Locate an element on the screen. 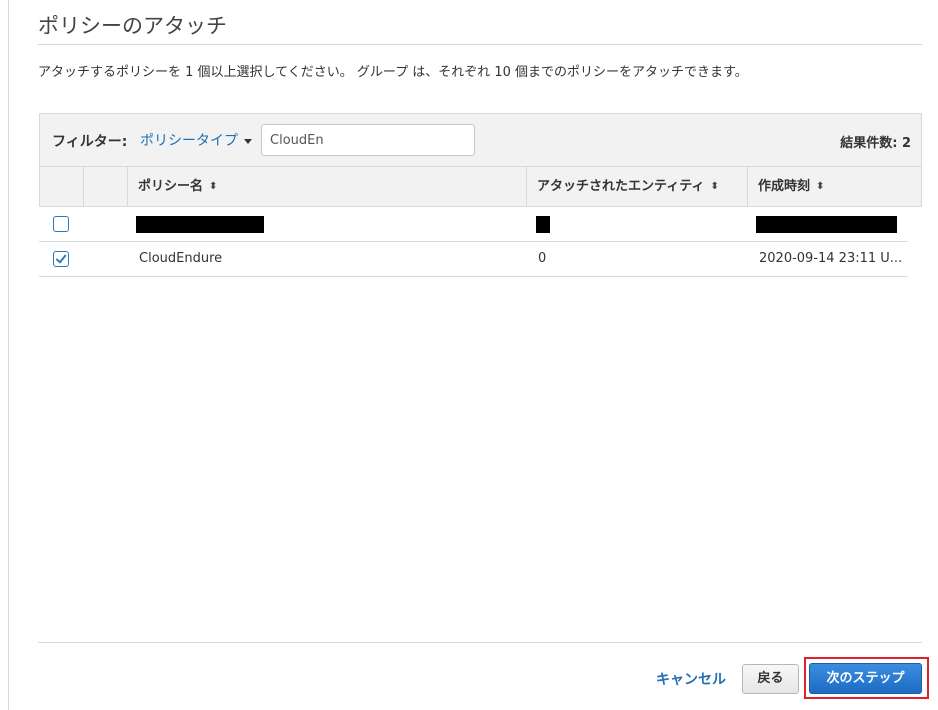 The height and width of the screenshot is (710, 938). checkmark-icon is located at coordinates (61, 259).